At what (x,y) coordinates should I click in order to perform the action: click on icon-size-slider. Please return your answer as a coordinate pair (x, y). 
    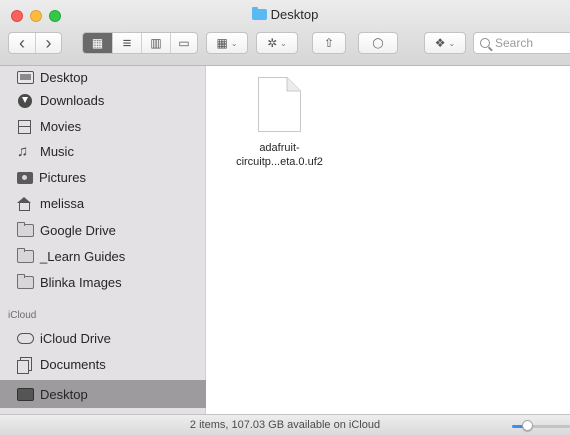
    Looking at the image, I should click on (541, 426).